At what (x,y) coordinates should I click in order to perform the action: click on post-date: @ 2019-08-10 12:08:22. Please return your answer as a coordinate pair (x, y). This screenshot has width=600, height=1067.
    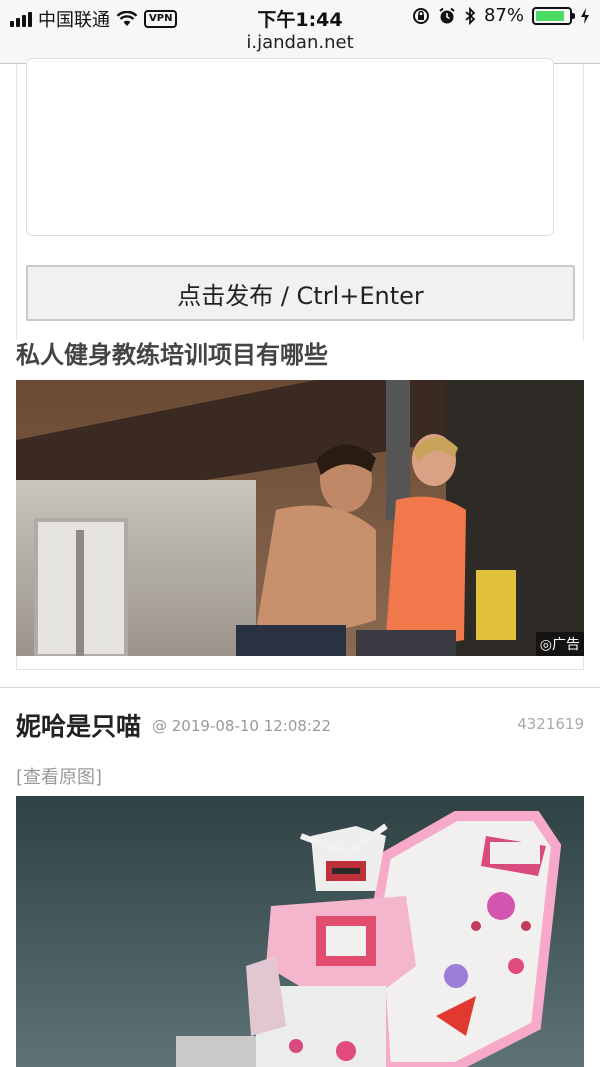
    Looking at the image, I should click on (242, 726).